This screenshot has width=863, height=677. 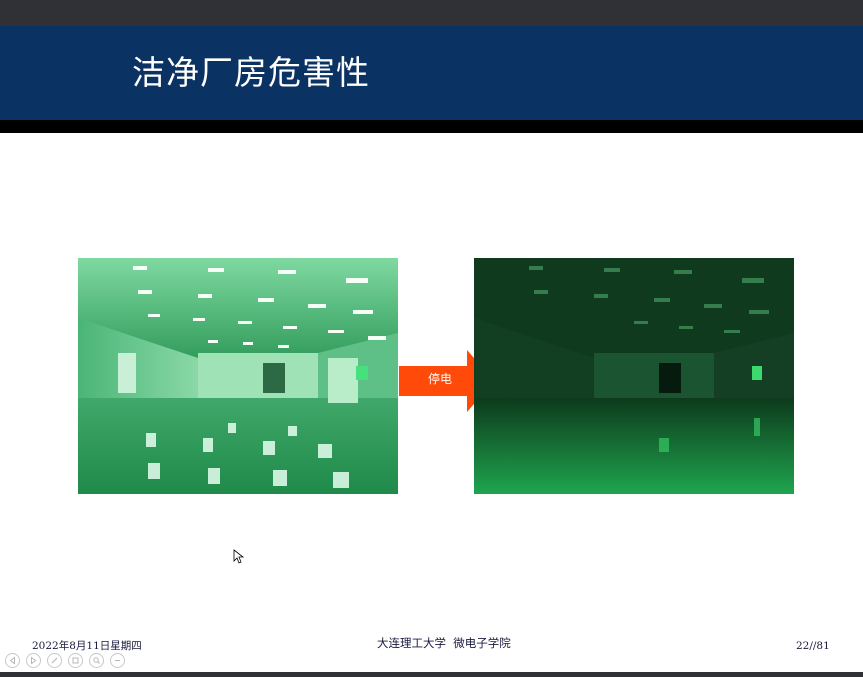 I want to click on cleanroom-lights-off-image, so click(x=634, y=376).